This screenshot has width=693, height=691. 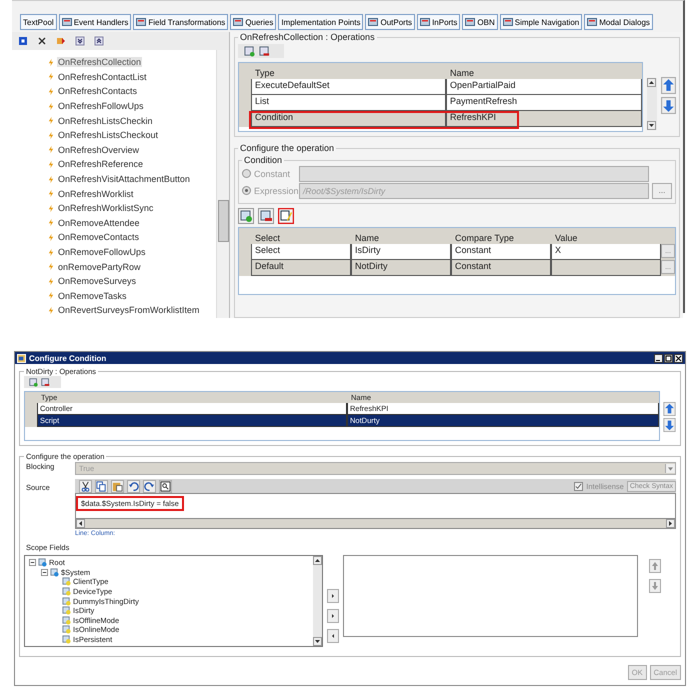 What do you see at coordinates (99, 41) in the screenshot?
I see `collapse-all-icon` at bounding box center [99, 41].